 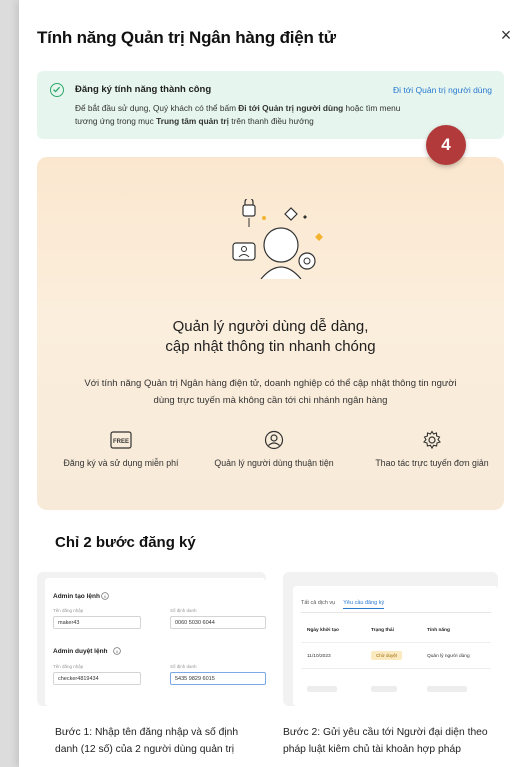 What do you see at coordinates (274, 440) in the screenshot?
I see `user-circle-icon` at bounding box center [274, 440].